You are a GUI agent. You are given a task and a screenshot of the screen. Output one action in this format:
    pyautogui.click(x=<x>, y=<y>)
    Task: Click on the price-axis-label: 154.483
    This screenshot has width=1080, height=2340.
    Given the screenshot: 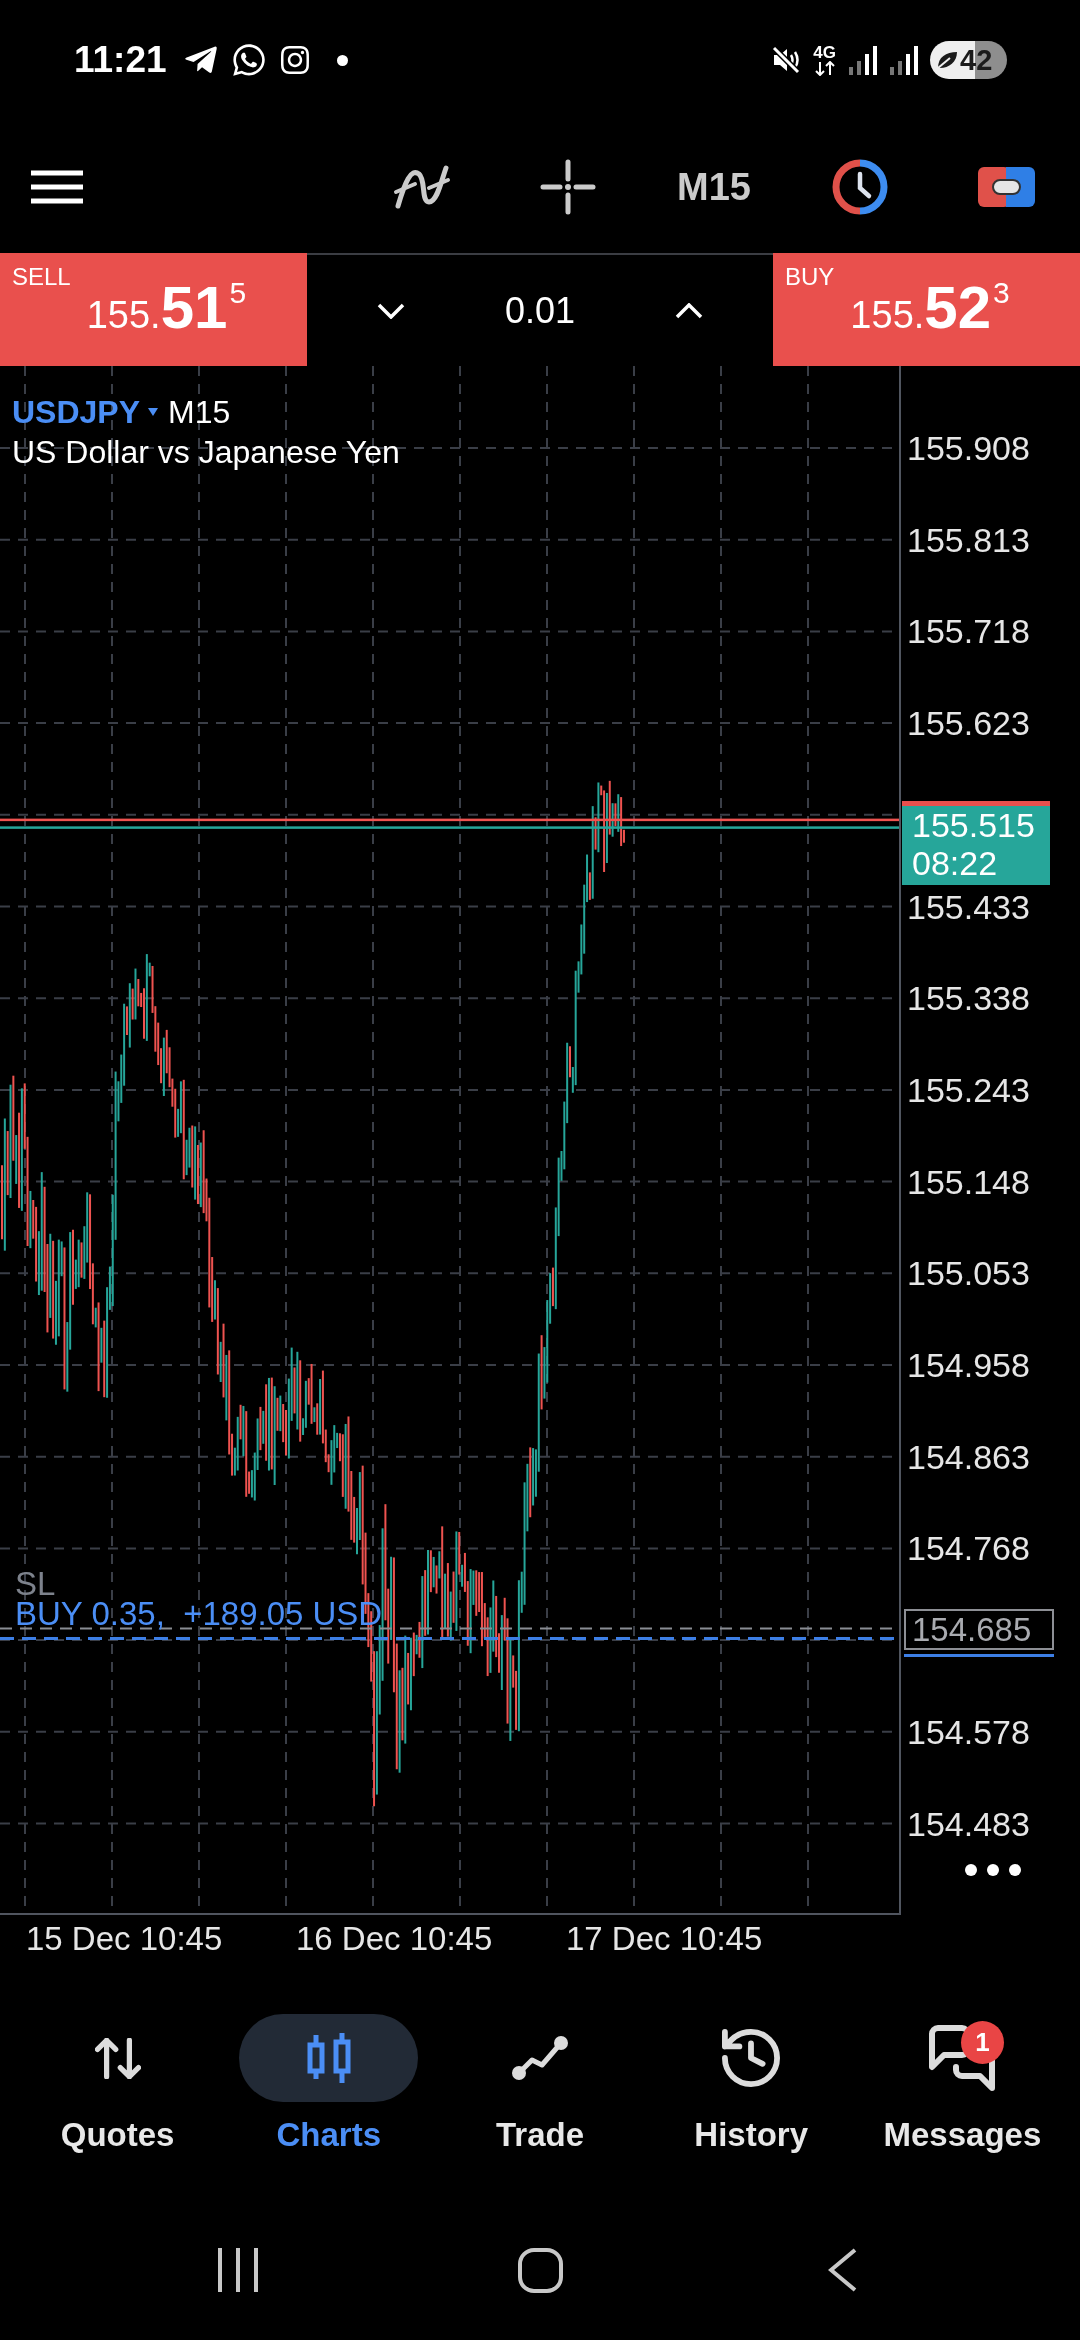 What is the action you would take?
    pyautogui.click(x=968, y=1823)
    